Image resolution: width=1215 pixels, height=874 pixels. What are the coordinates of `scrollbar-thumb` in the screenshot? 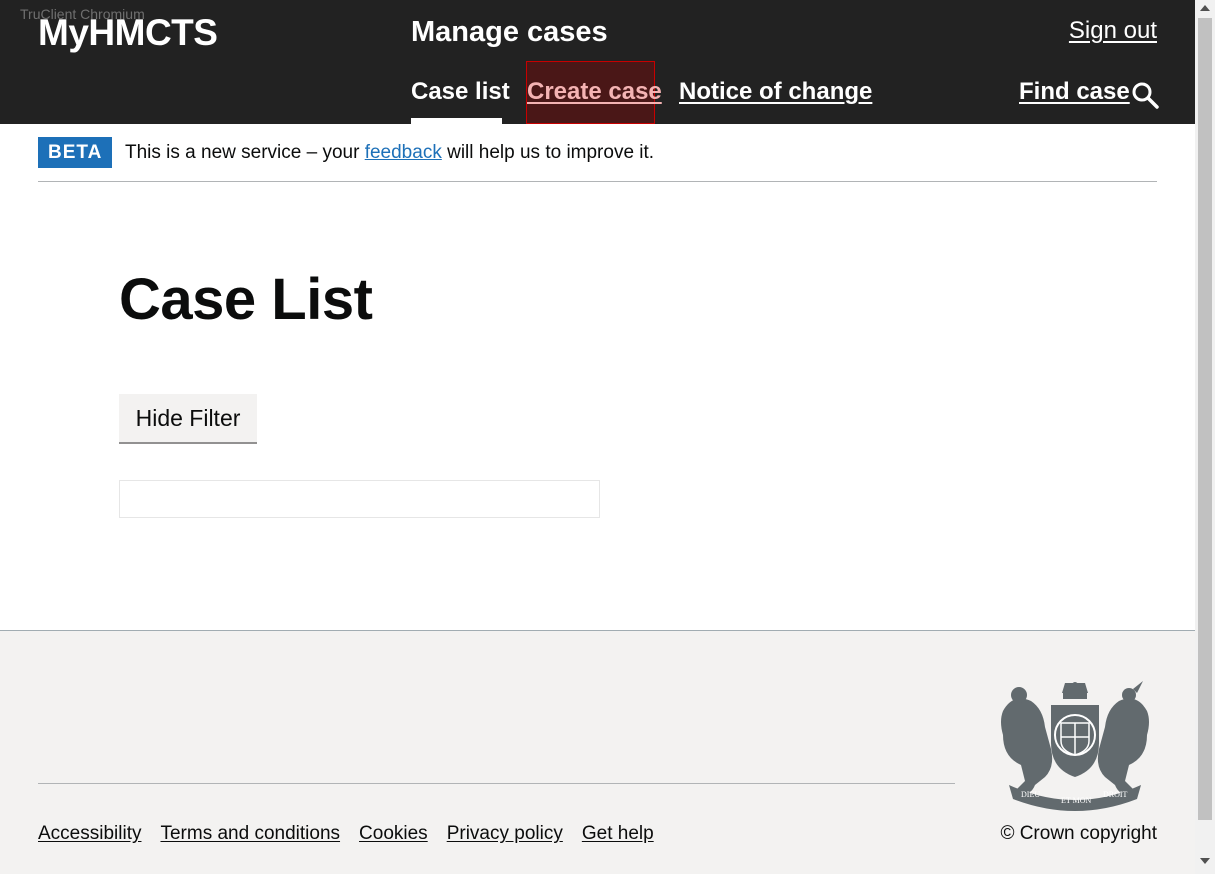 It's located at (1205, 419).